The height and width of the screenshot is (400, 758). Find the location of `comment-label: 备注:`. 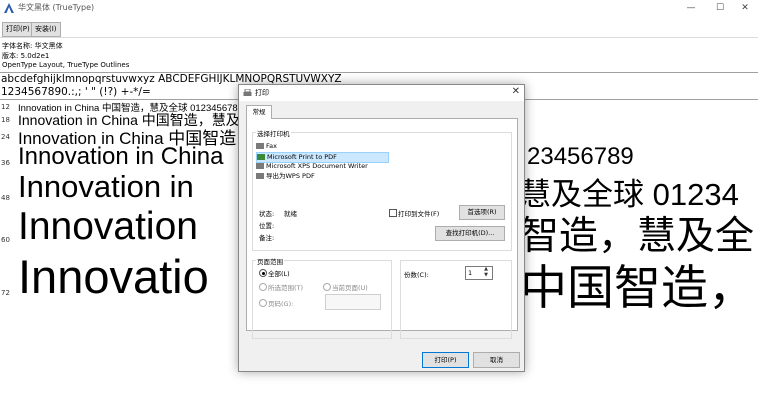

comment-label: 备注: is located at coordinates (267, 238).